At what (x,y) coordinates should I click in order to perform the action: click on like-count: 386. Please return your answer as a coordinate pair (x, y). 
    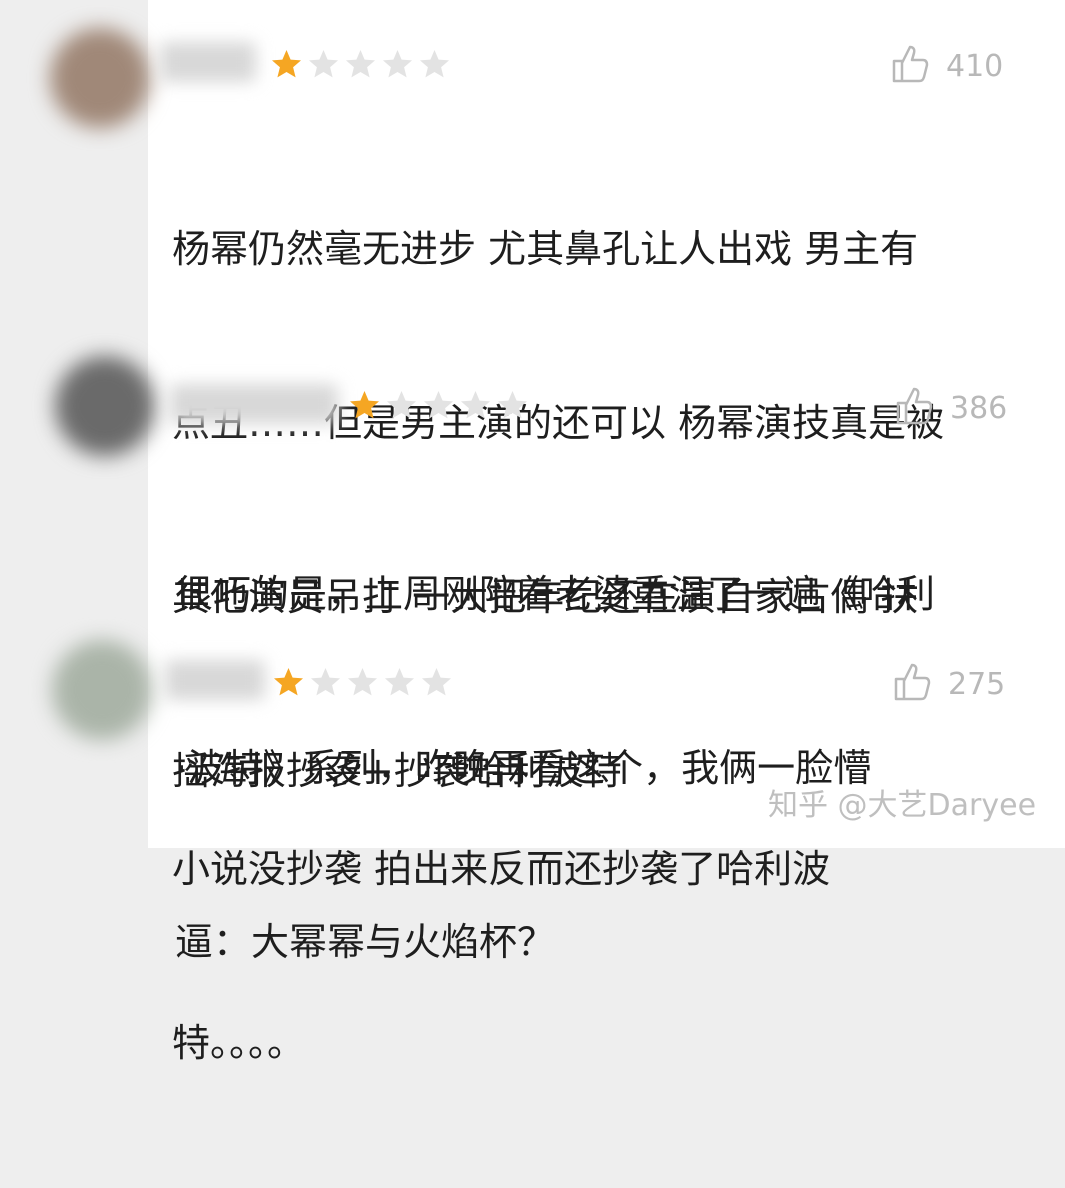
    Looking at the image, I should click on (979, 408).